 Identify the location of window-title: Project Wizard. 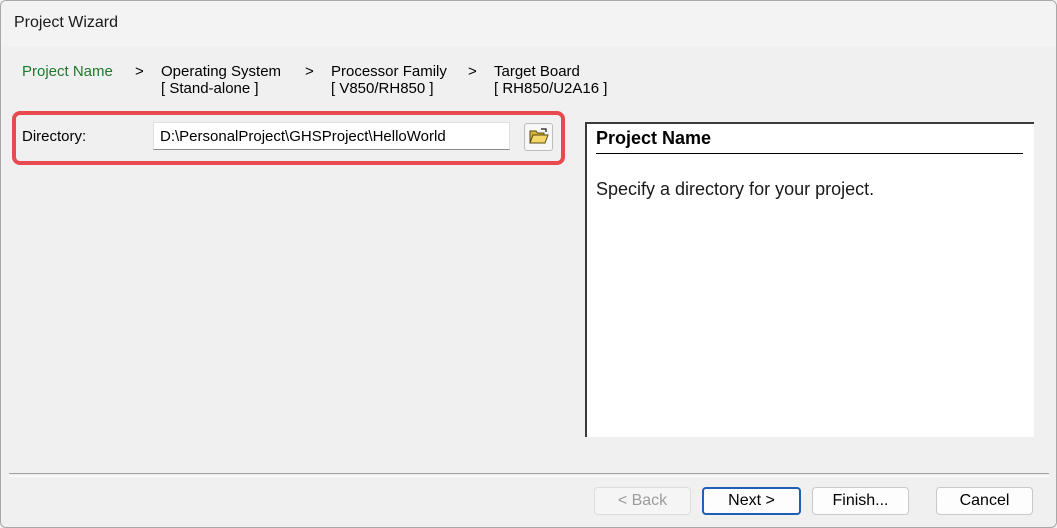
(66, 22).